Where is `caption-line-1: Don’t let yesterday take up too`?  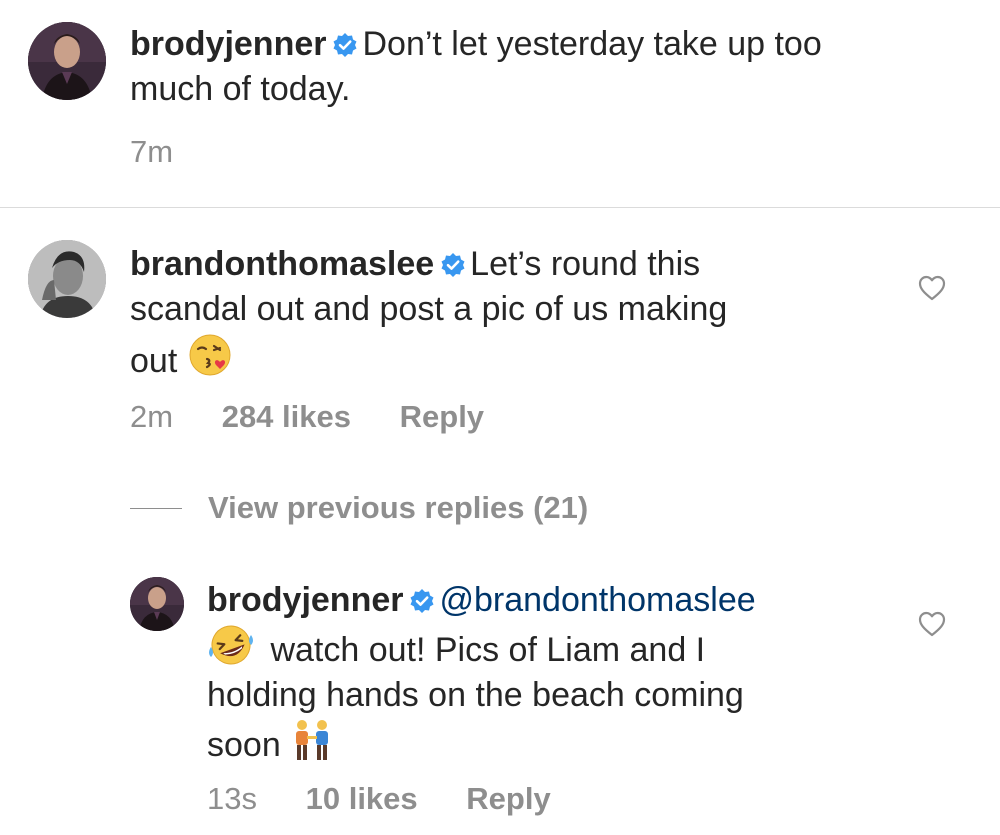
caption-line-1: Don’t let yesterday take up too is located at coordinates (592, 44).